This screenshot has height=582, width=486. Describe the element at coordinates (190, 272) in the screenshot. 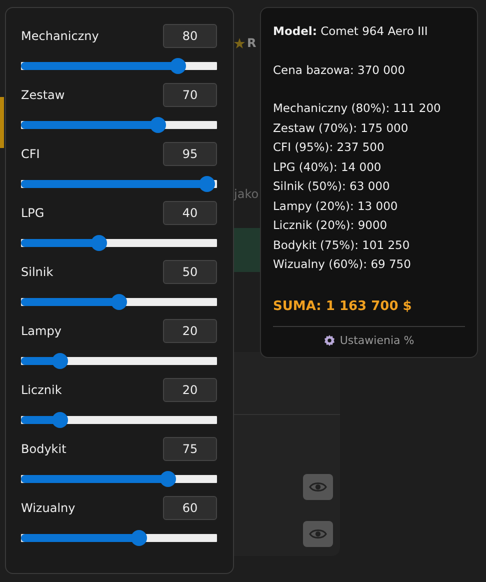

I see `value-field: 50` at that location.